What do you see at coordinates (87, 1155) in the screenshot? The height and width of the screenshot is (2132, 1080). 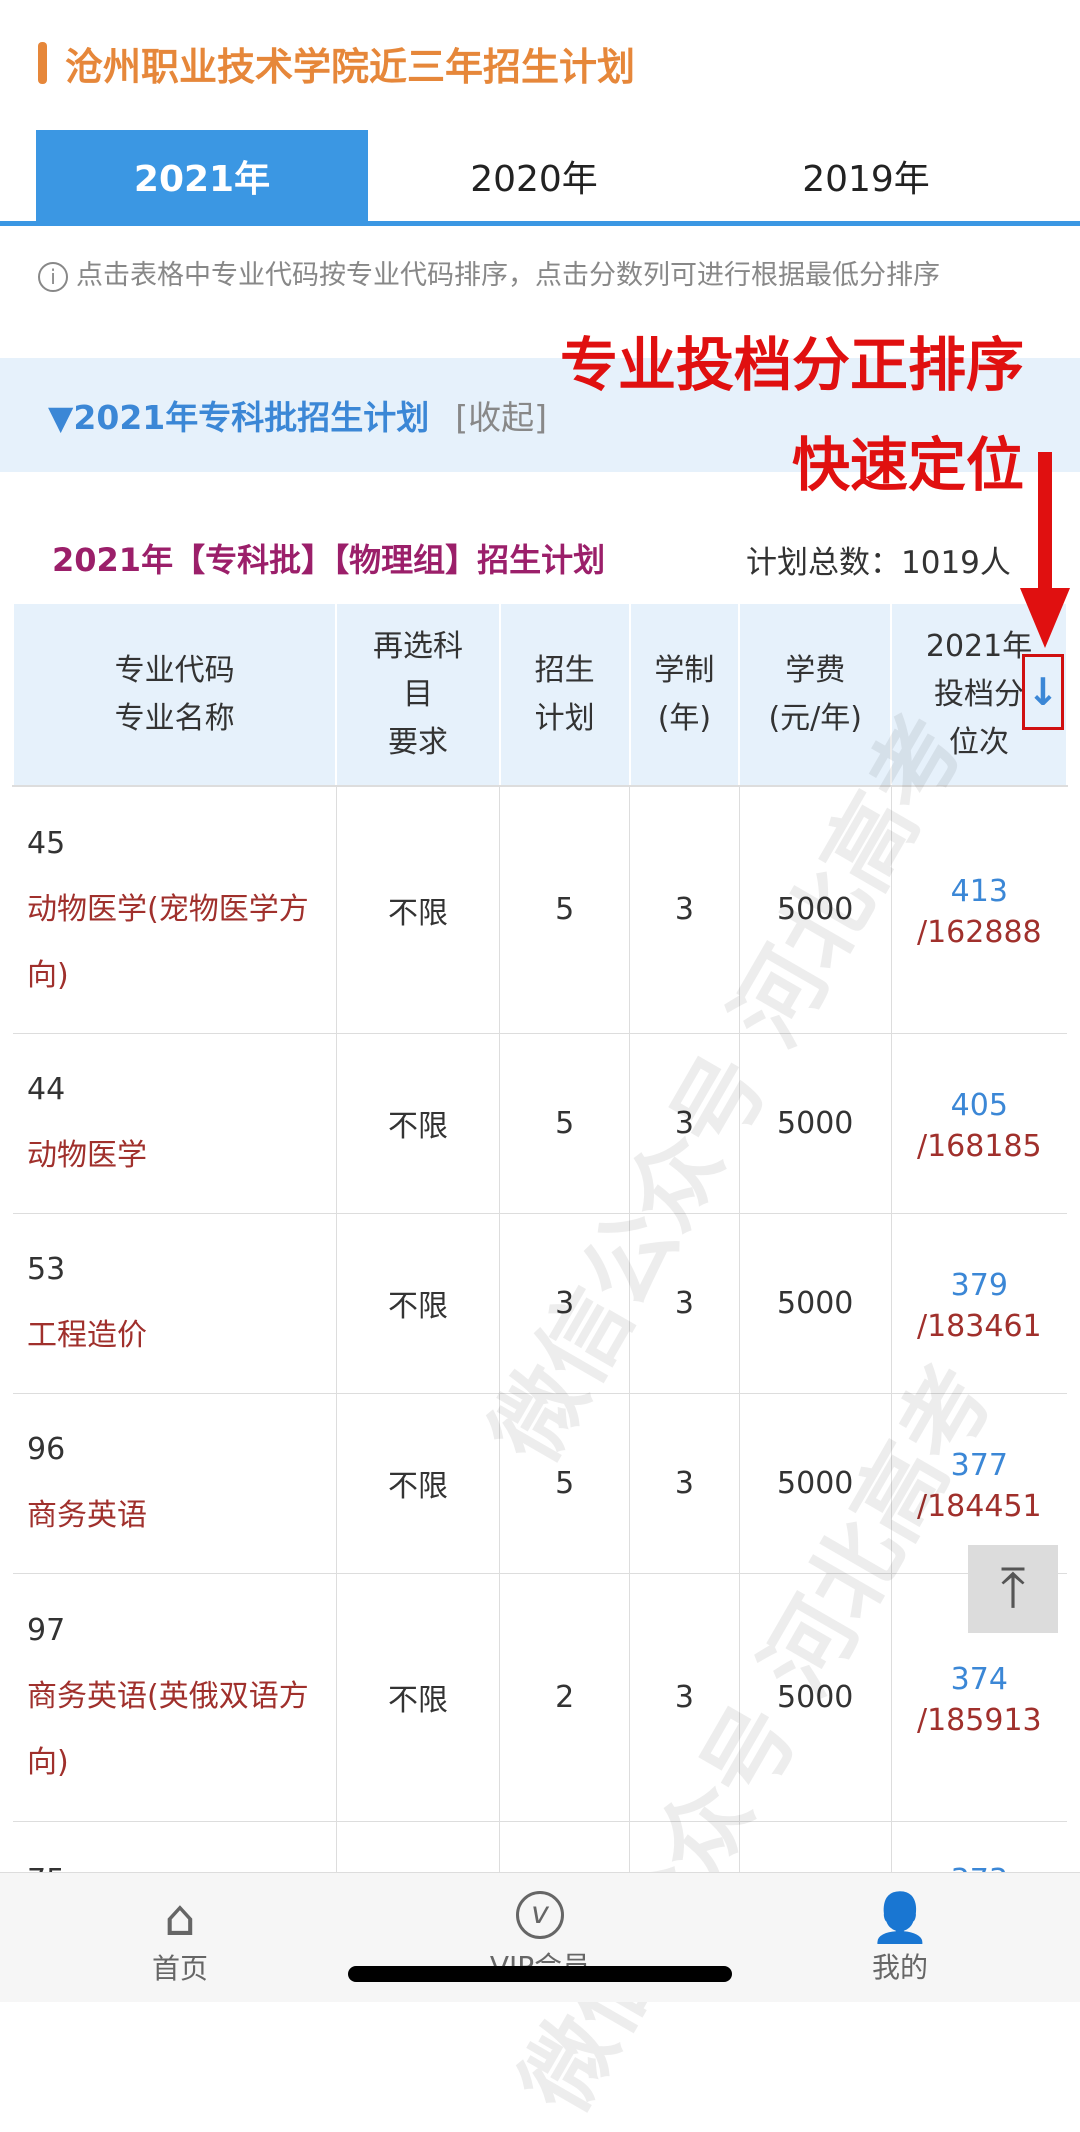 I see `major-name: 动物医学` at bounding box center [87, 1155].